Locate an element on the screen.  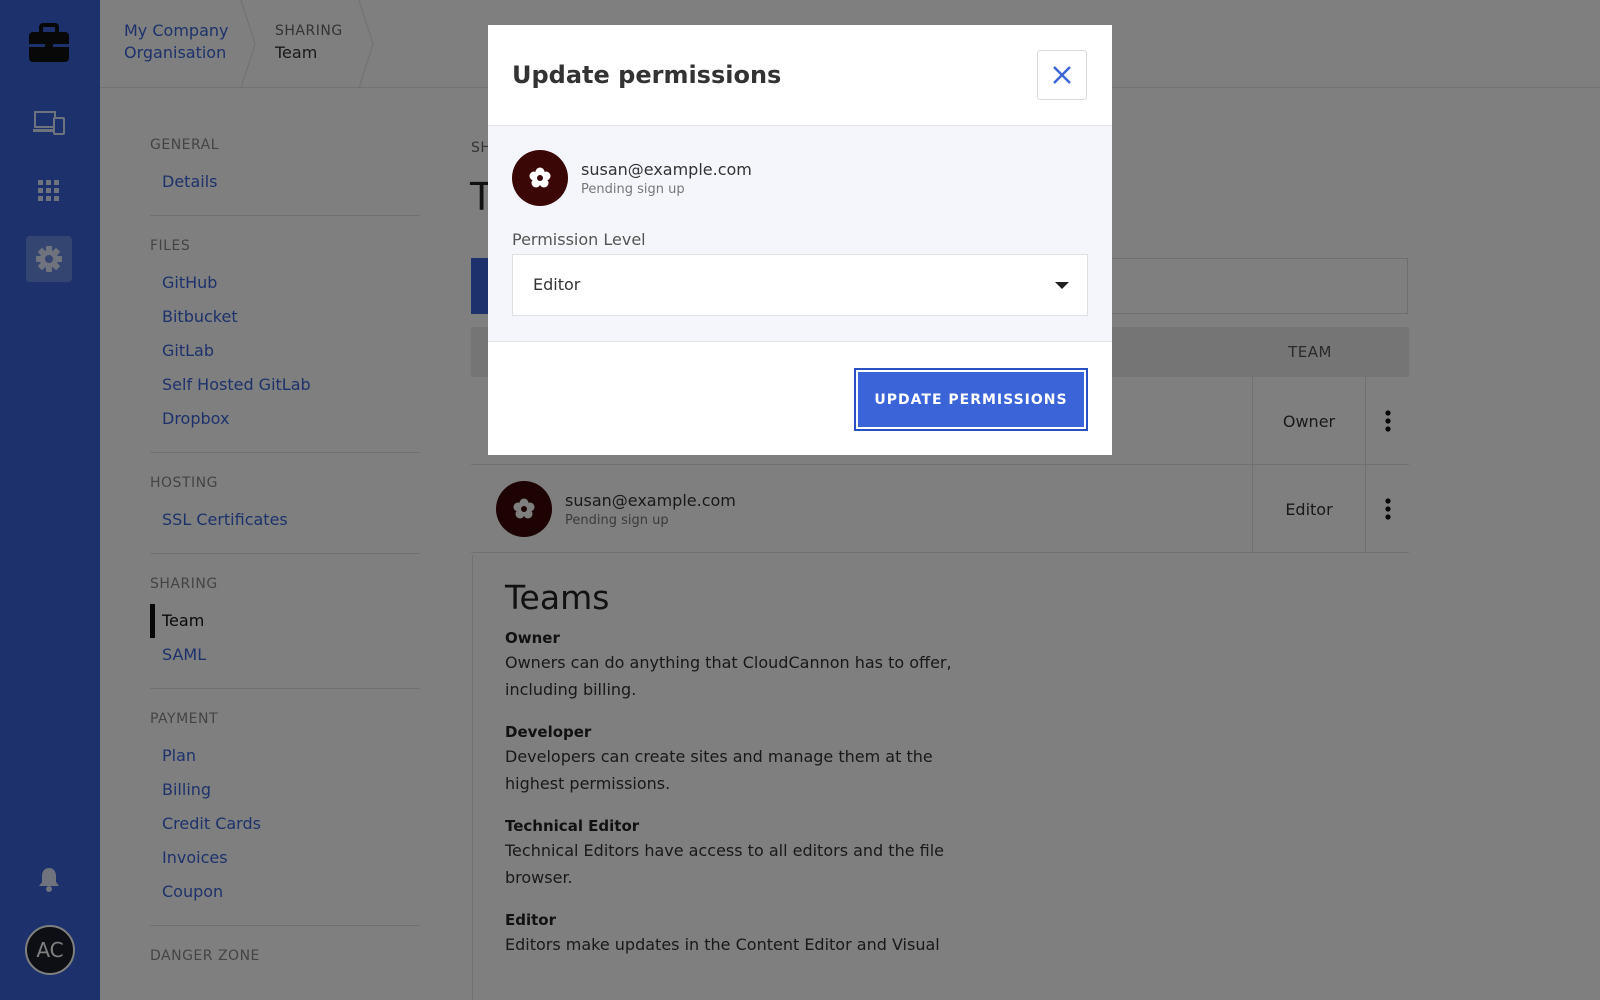
dialog-header: Update permissions is located at coordinates (800, 75).